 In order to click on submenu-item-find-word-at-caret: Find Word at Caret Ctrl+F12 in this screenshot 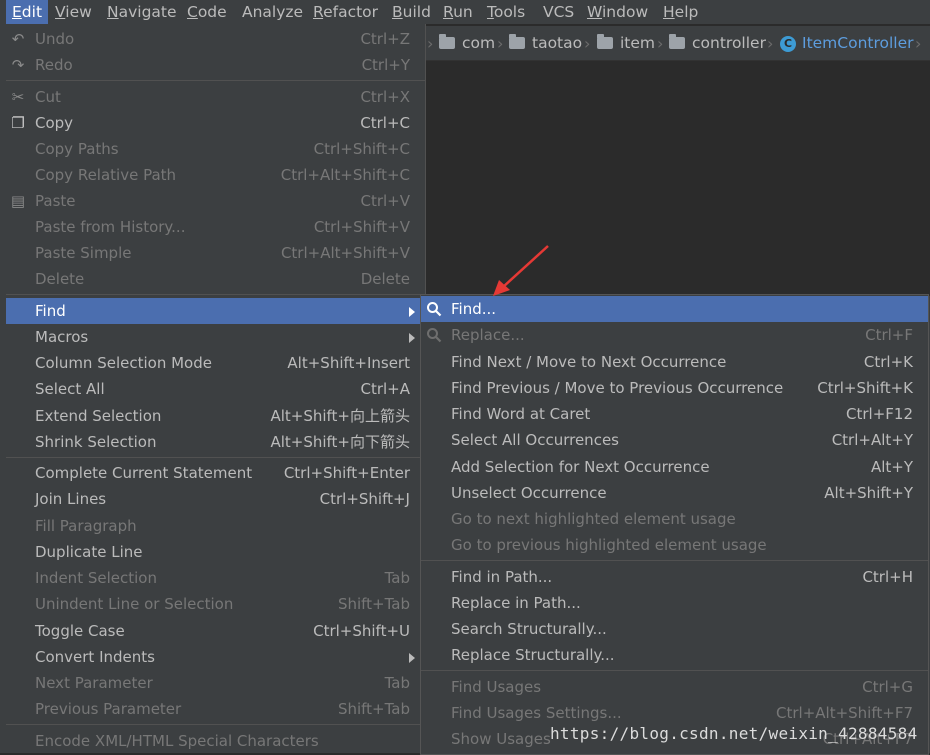, I will do `click(674, 414)`.